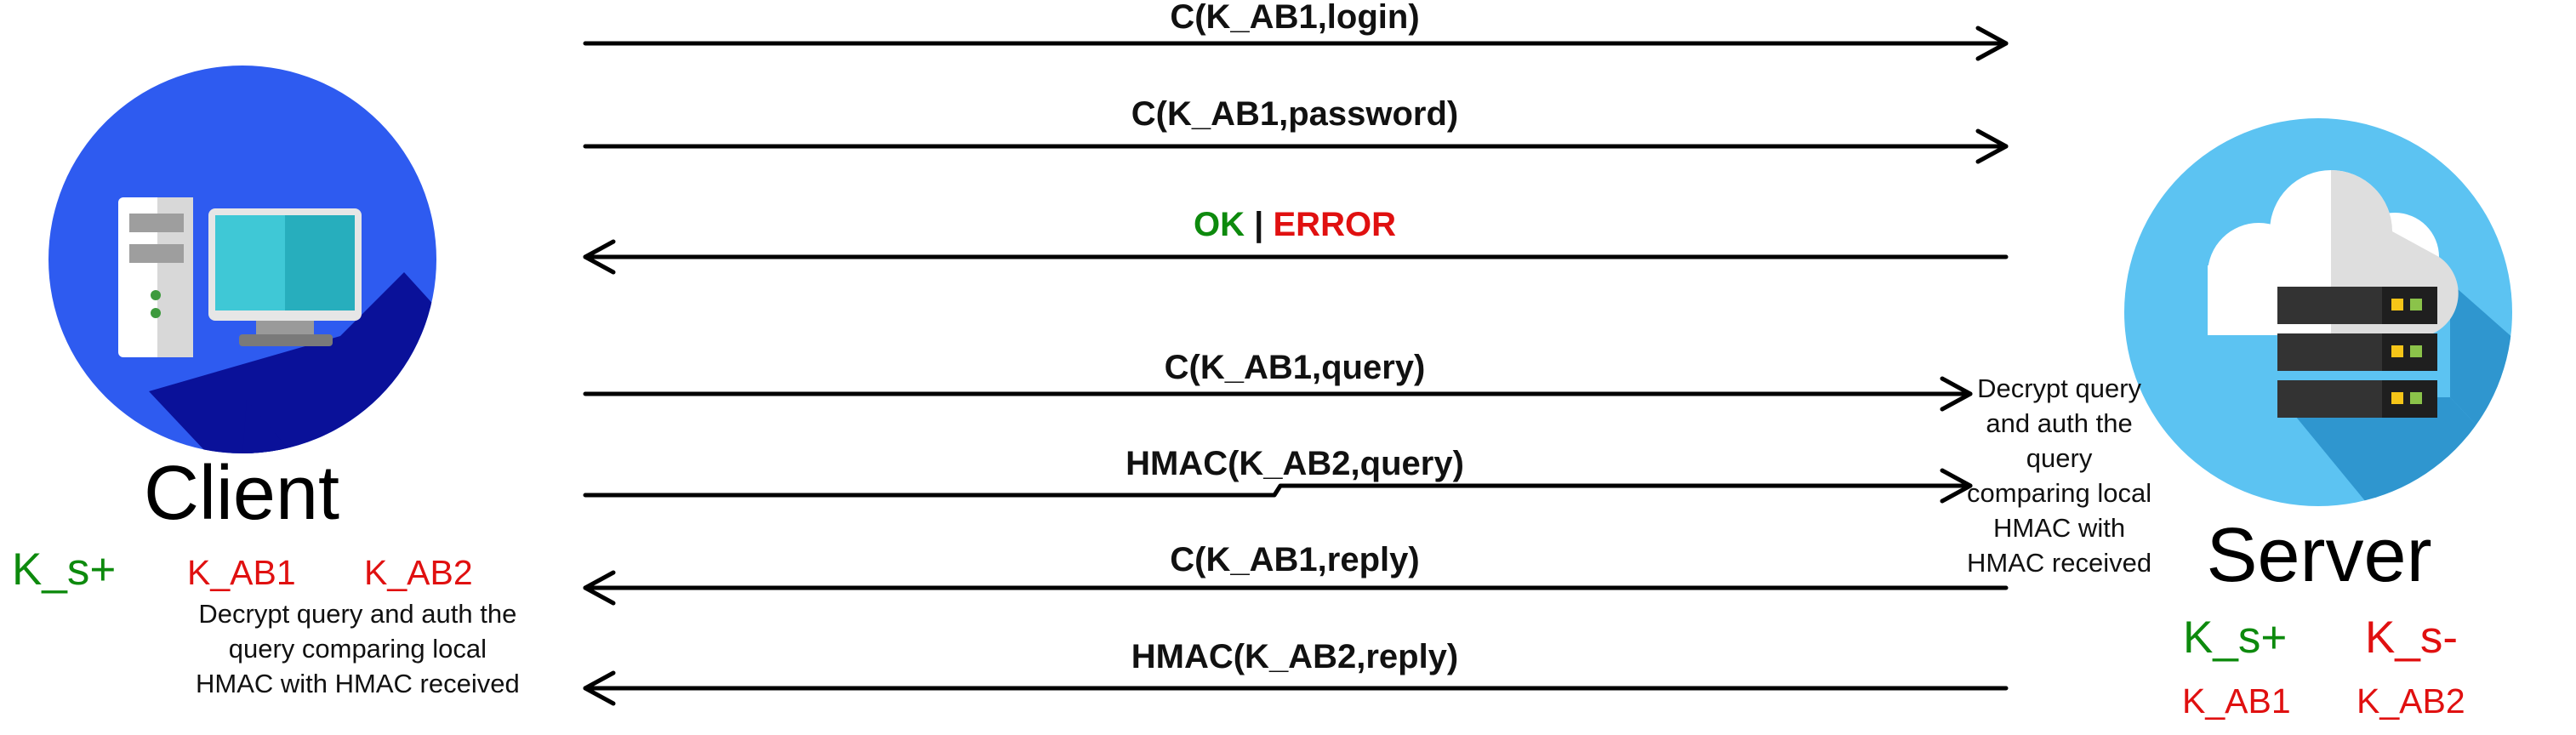 The height and width of the screenshot is (735, 2576). I want to click on server-key-ab2: K_AB2, so click(2411, 701).